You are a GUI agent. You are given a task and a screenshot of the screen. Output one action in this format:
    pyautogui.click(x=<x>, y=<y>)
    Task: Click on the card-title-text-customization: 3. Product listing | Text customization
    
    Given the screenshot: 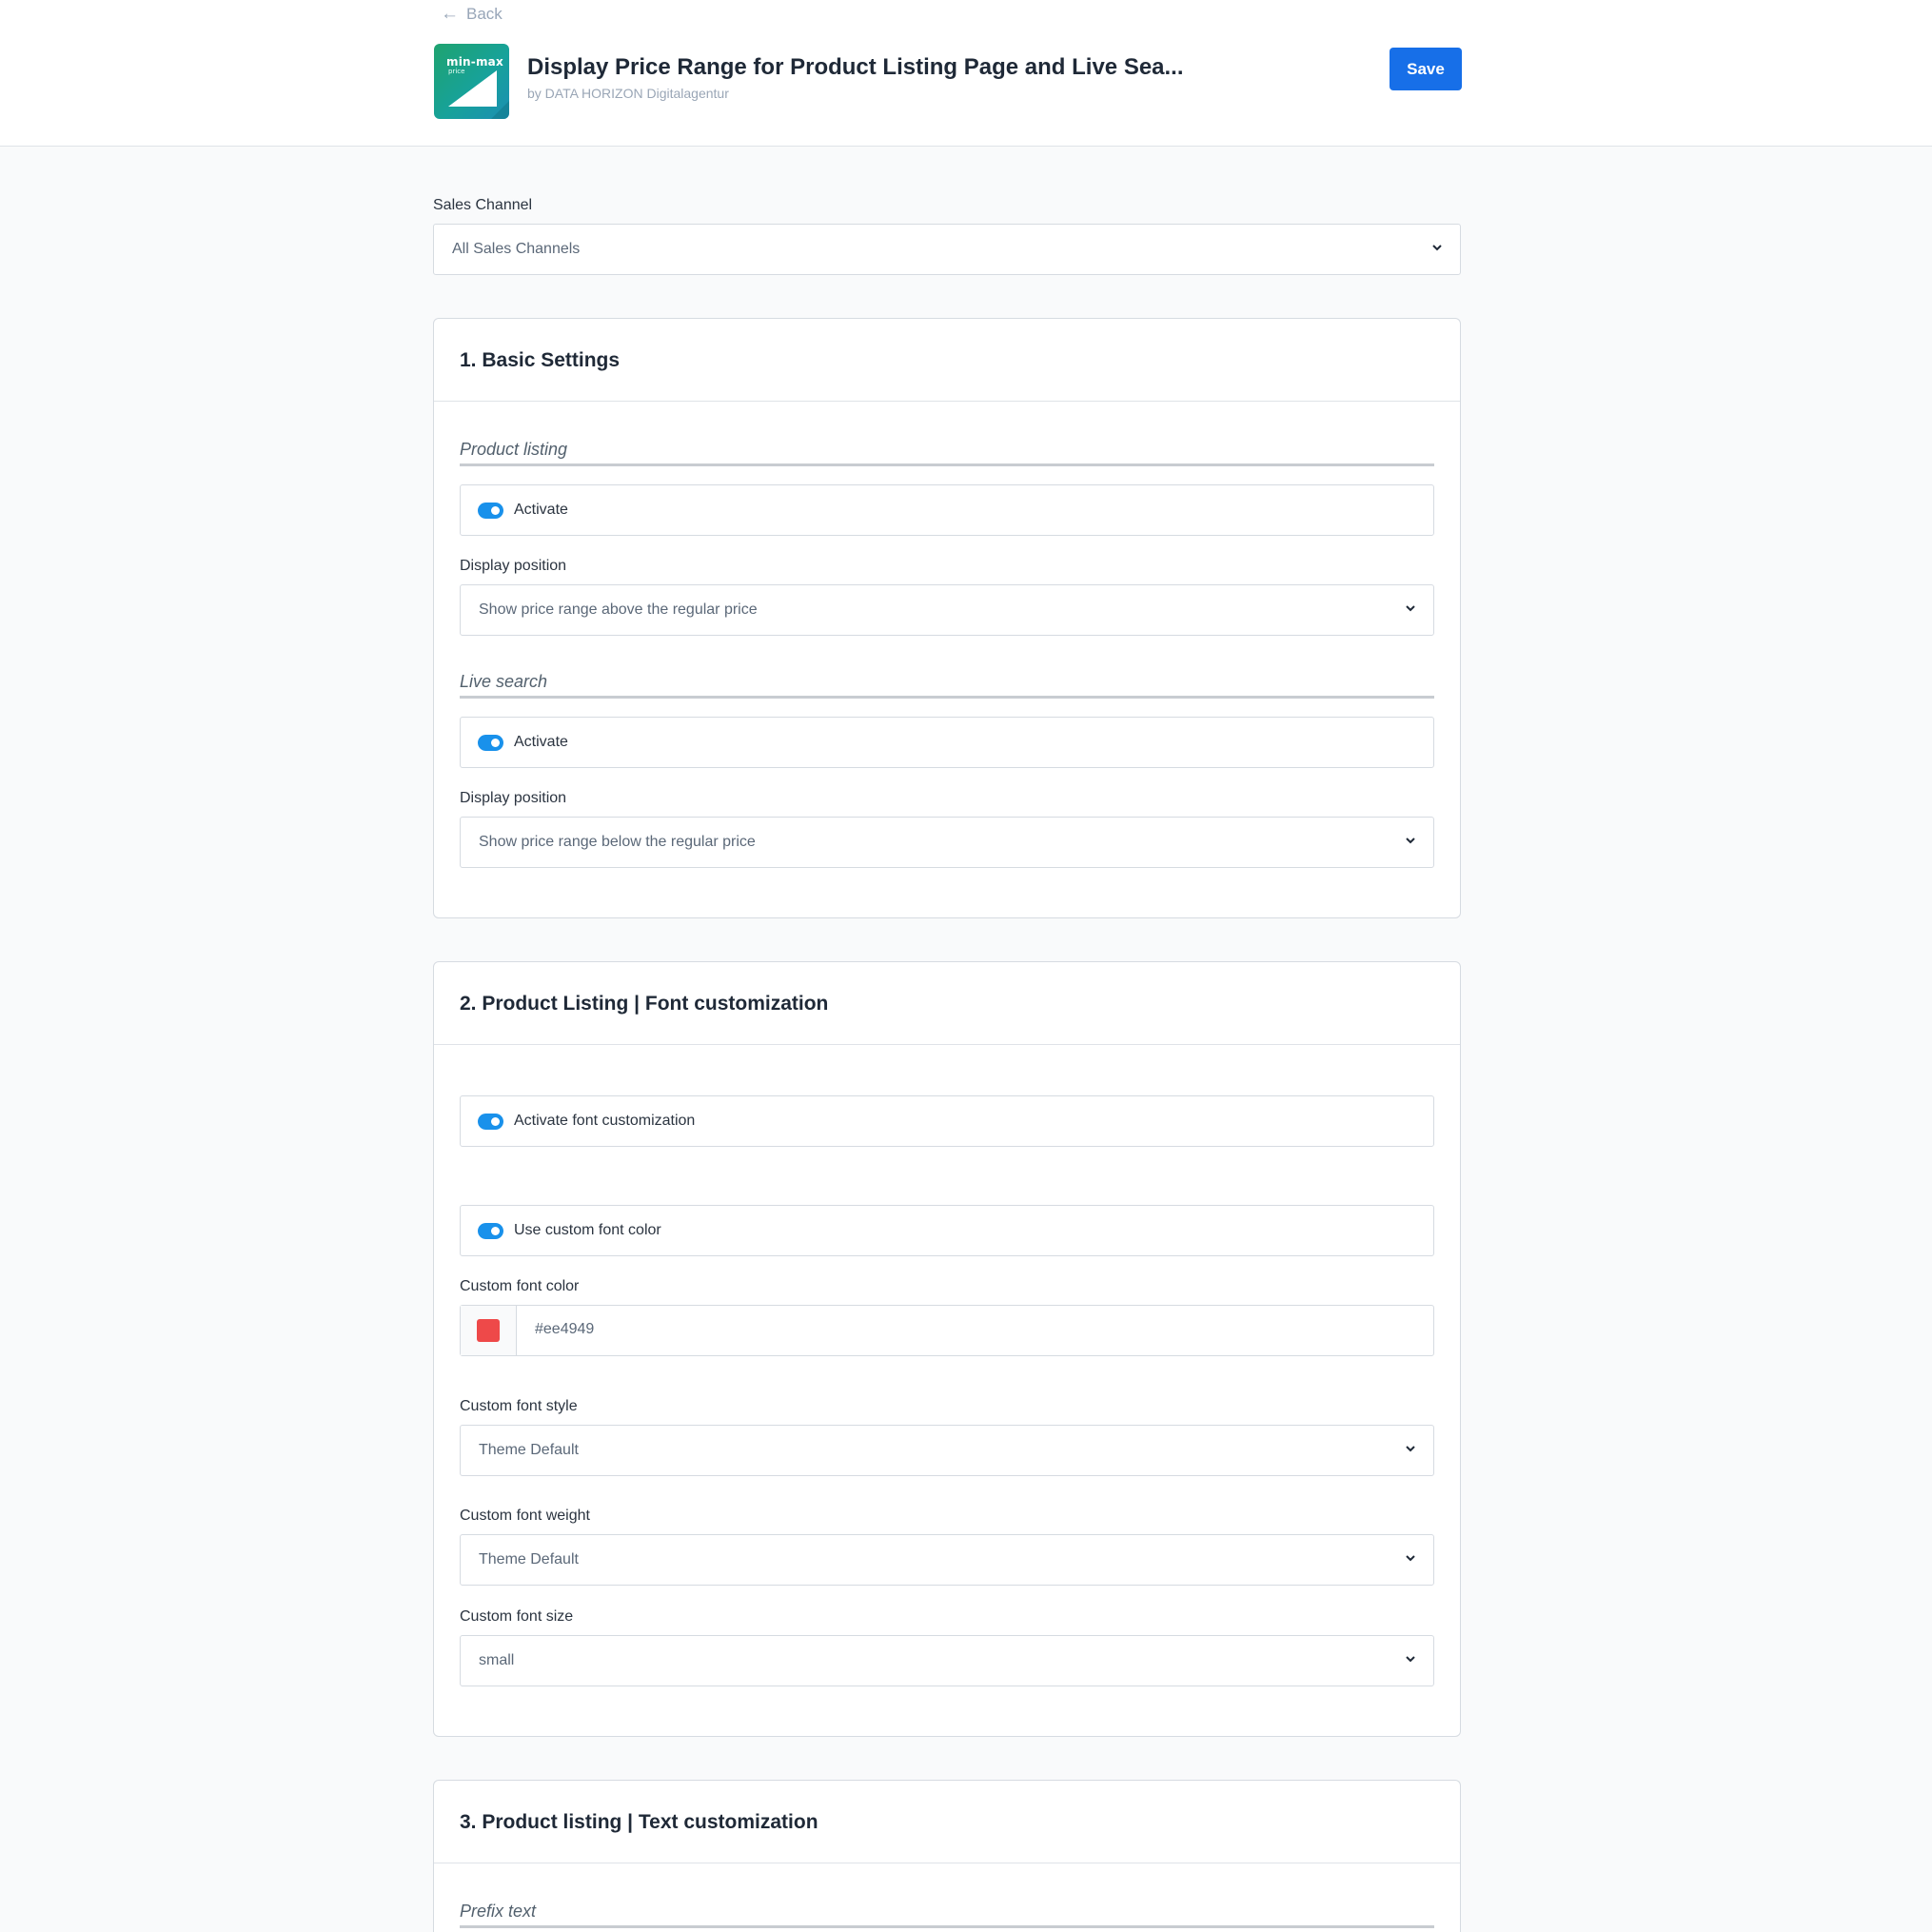 What is the action you would take?
    pyautogui.click(x=639, y=1822)
    